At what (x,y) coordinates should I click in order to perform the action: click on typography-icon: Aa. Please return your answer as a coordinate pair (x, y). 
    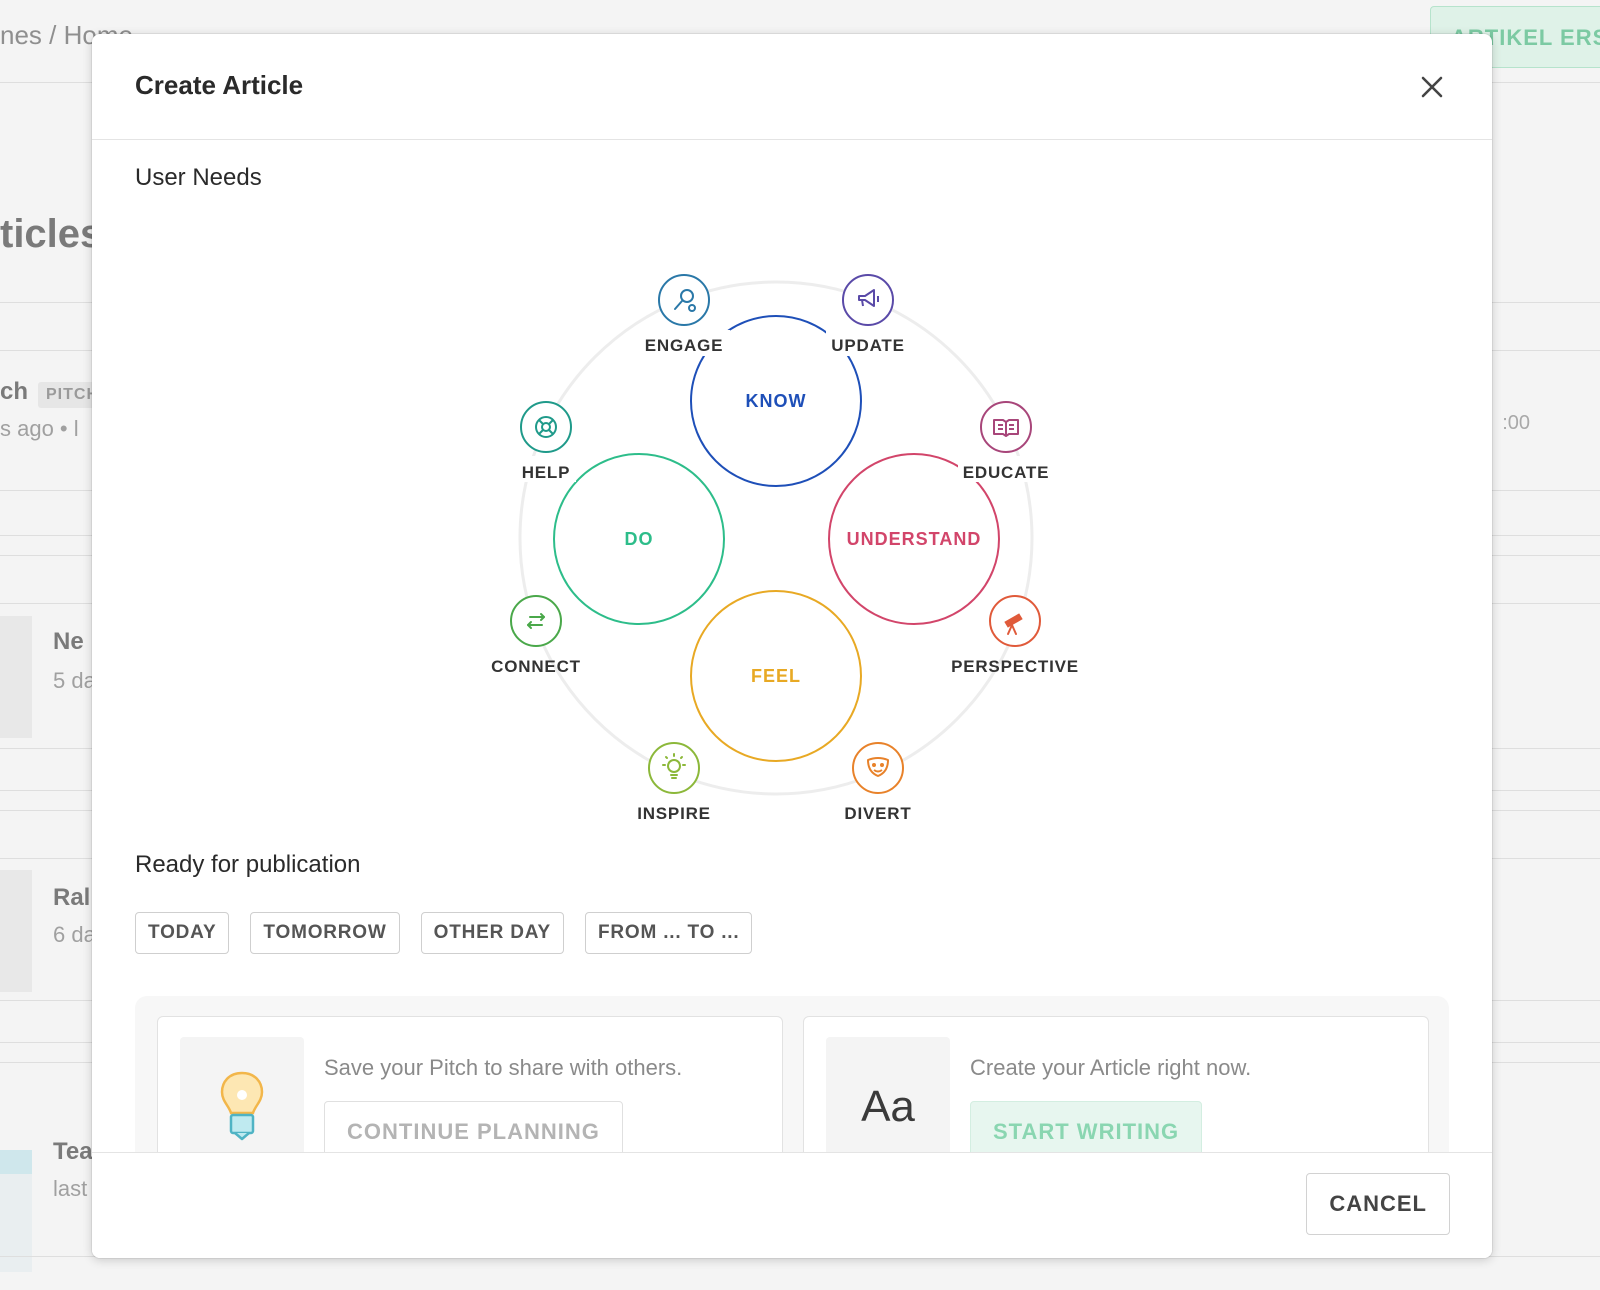
    Looking at the image, I should click on (888, 1106).